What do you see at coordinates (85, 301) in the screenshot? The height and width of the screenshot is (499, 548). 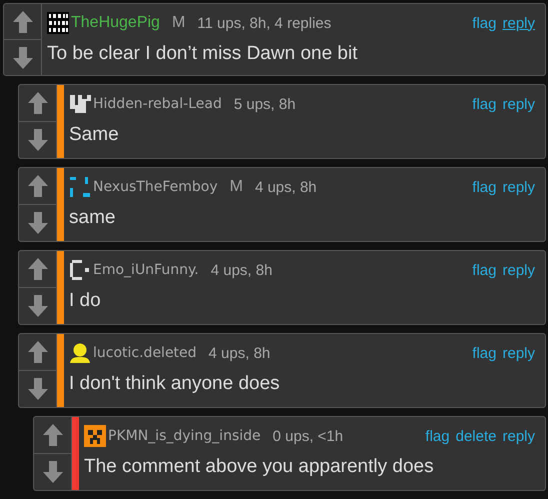 I see `comment-text: I do` at bounding box center [85, 301].